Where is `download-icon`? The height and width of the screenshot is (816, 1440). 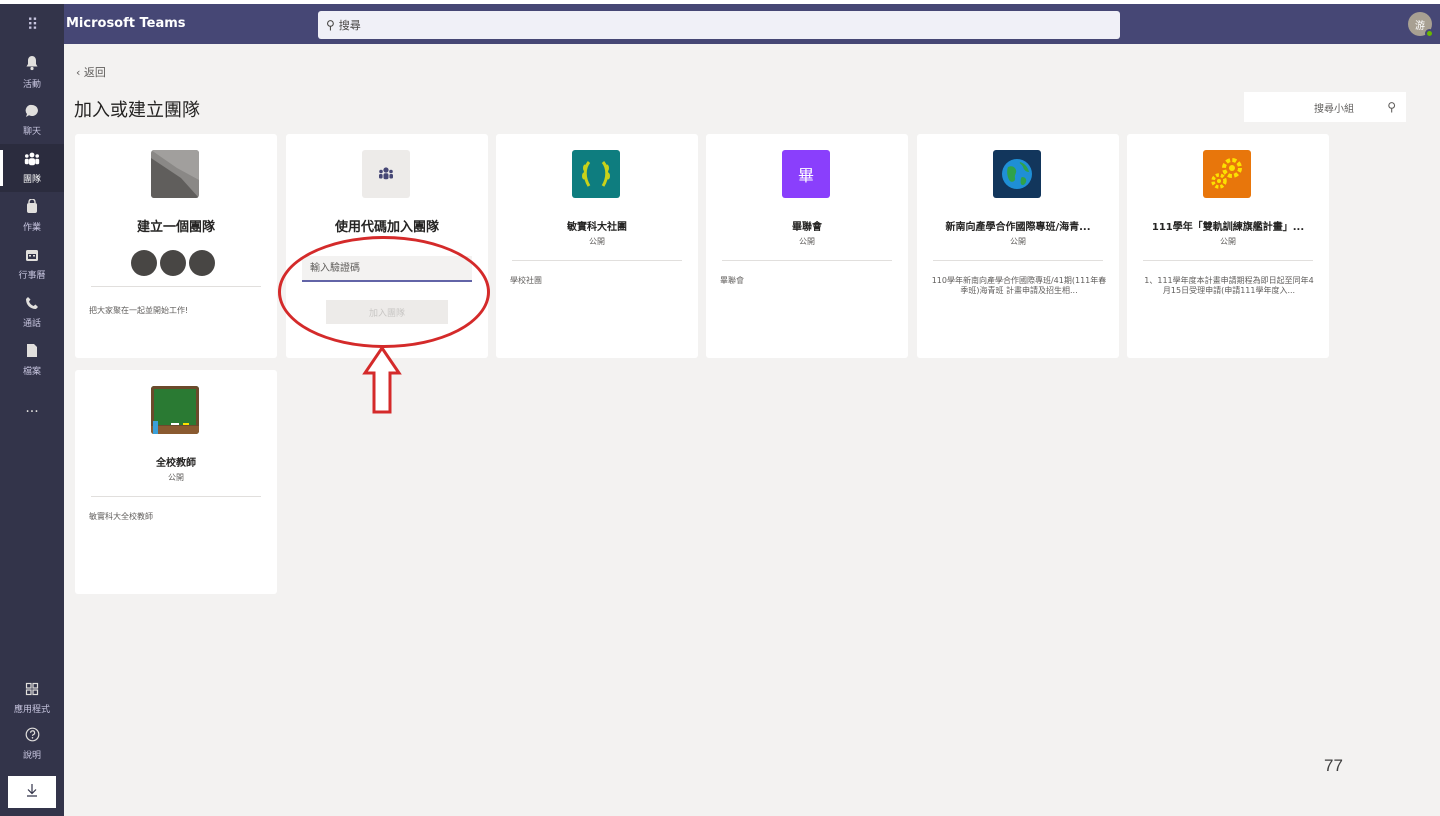 download-icon is located at coordinates (32, 792).